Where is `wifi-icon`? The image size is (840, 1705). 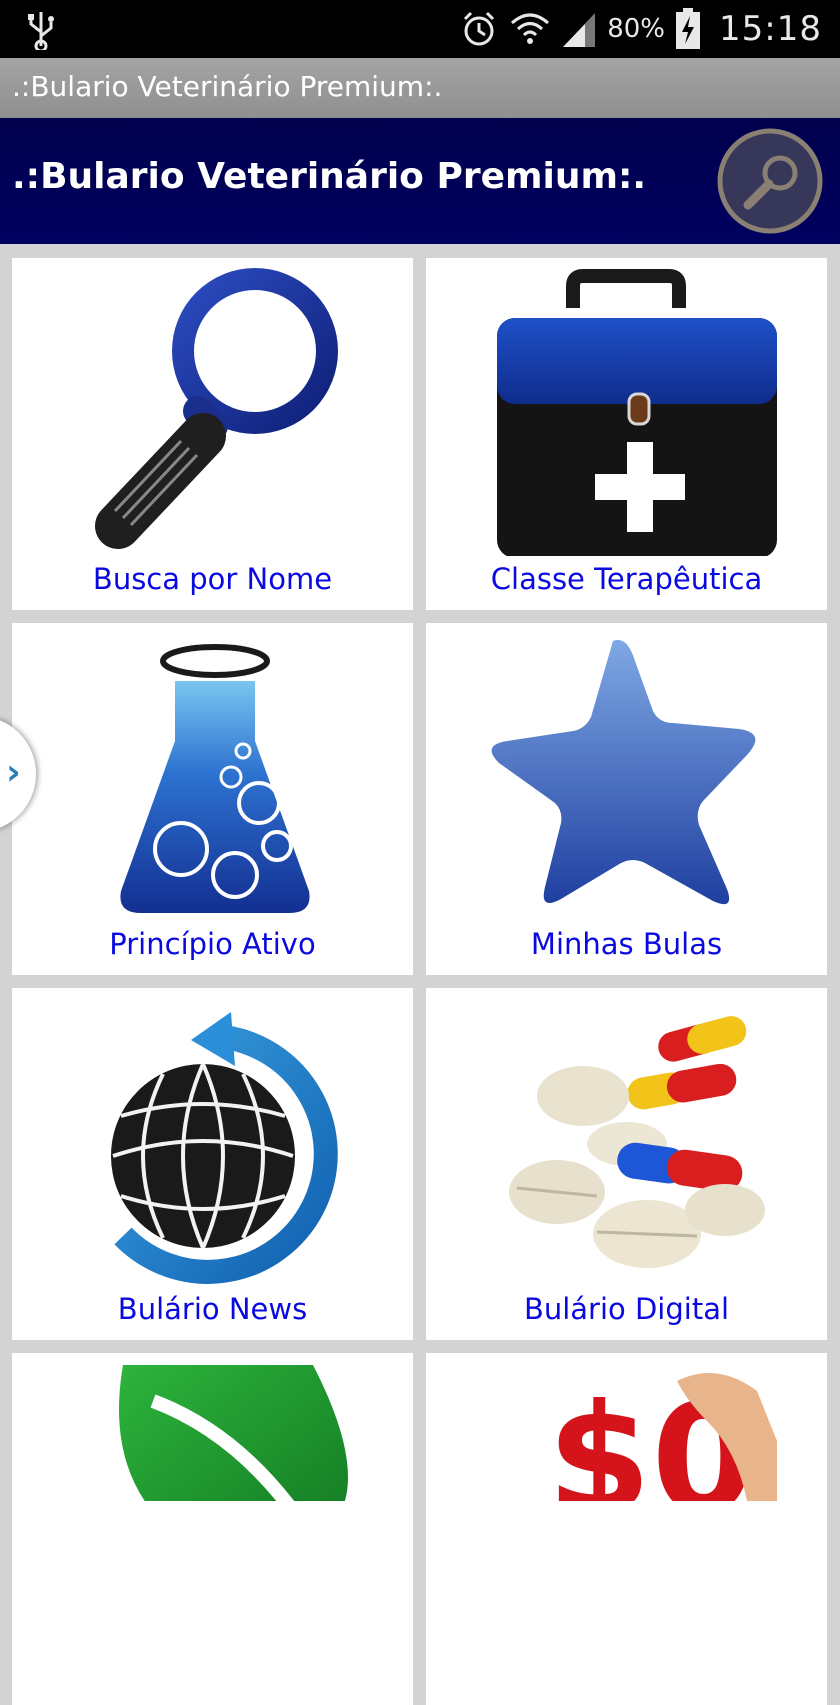
wifi-icon is located at coordinates (530, 28).